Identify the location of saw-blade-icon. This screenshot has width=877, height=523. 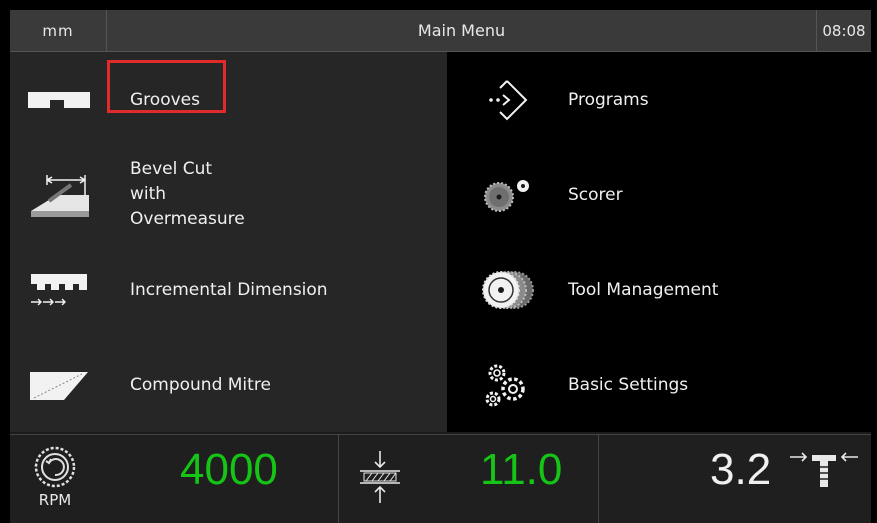
(55, 467).